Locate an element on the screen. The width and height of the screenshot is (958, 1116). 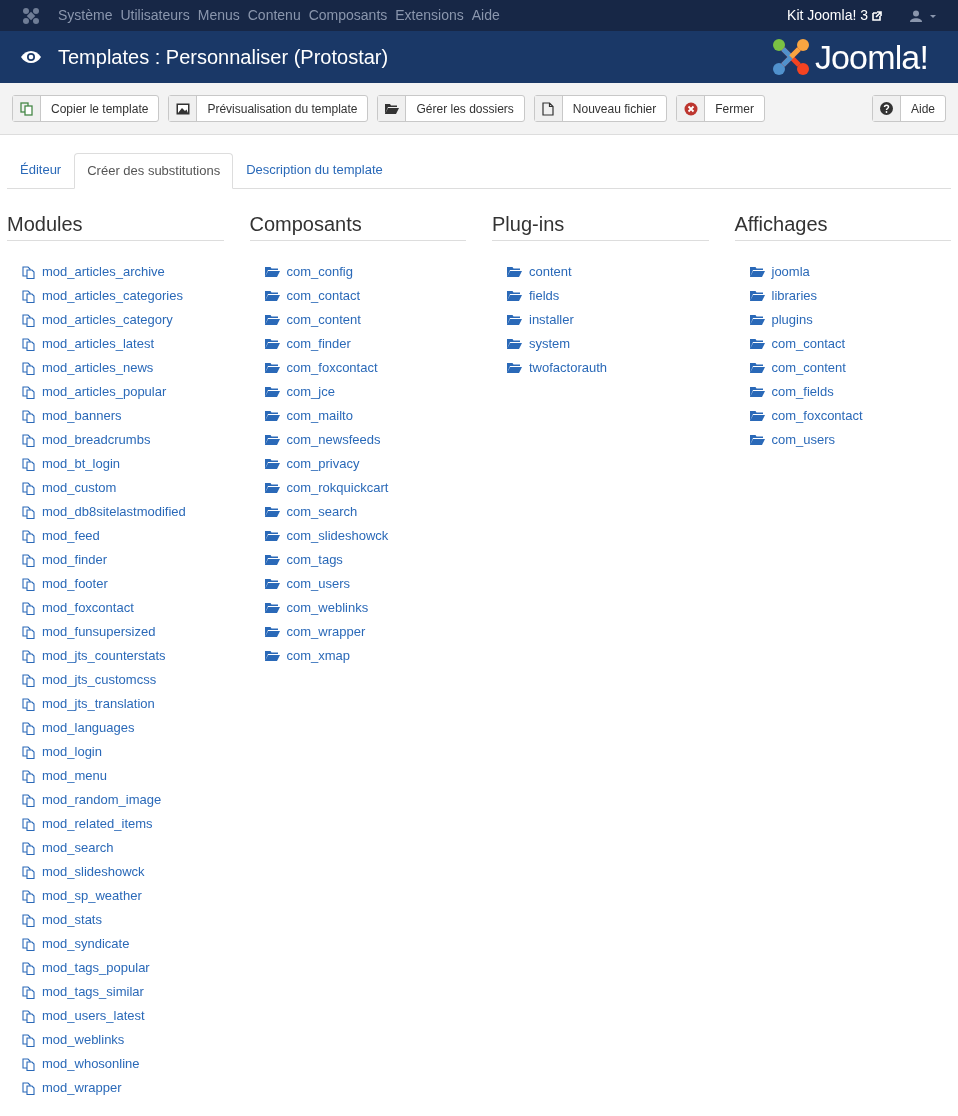
user-icon is located at coordinates (923, 15).